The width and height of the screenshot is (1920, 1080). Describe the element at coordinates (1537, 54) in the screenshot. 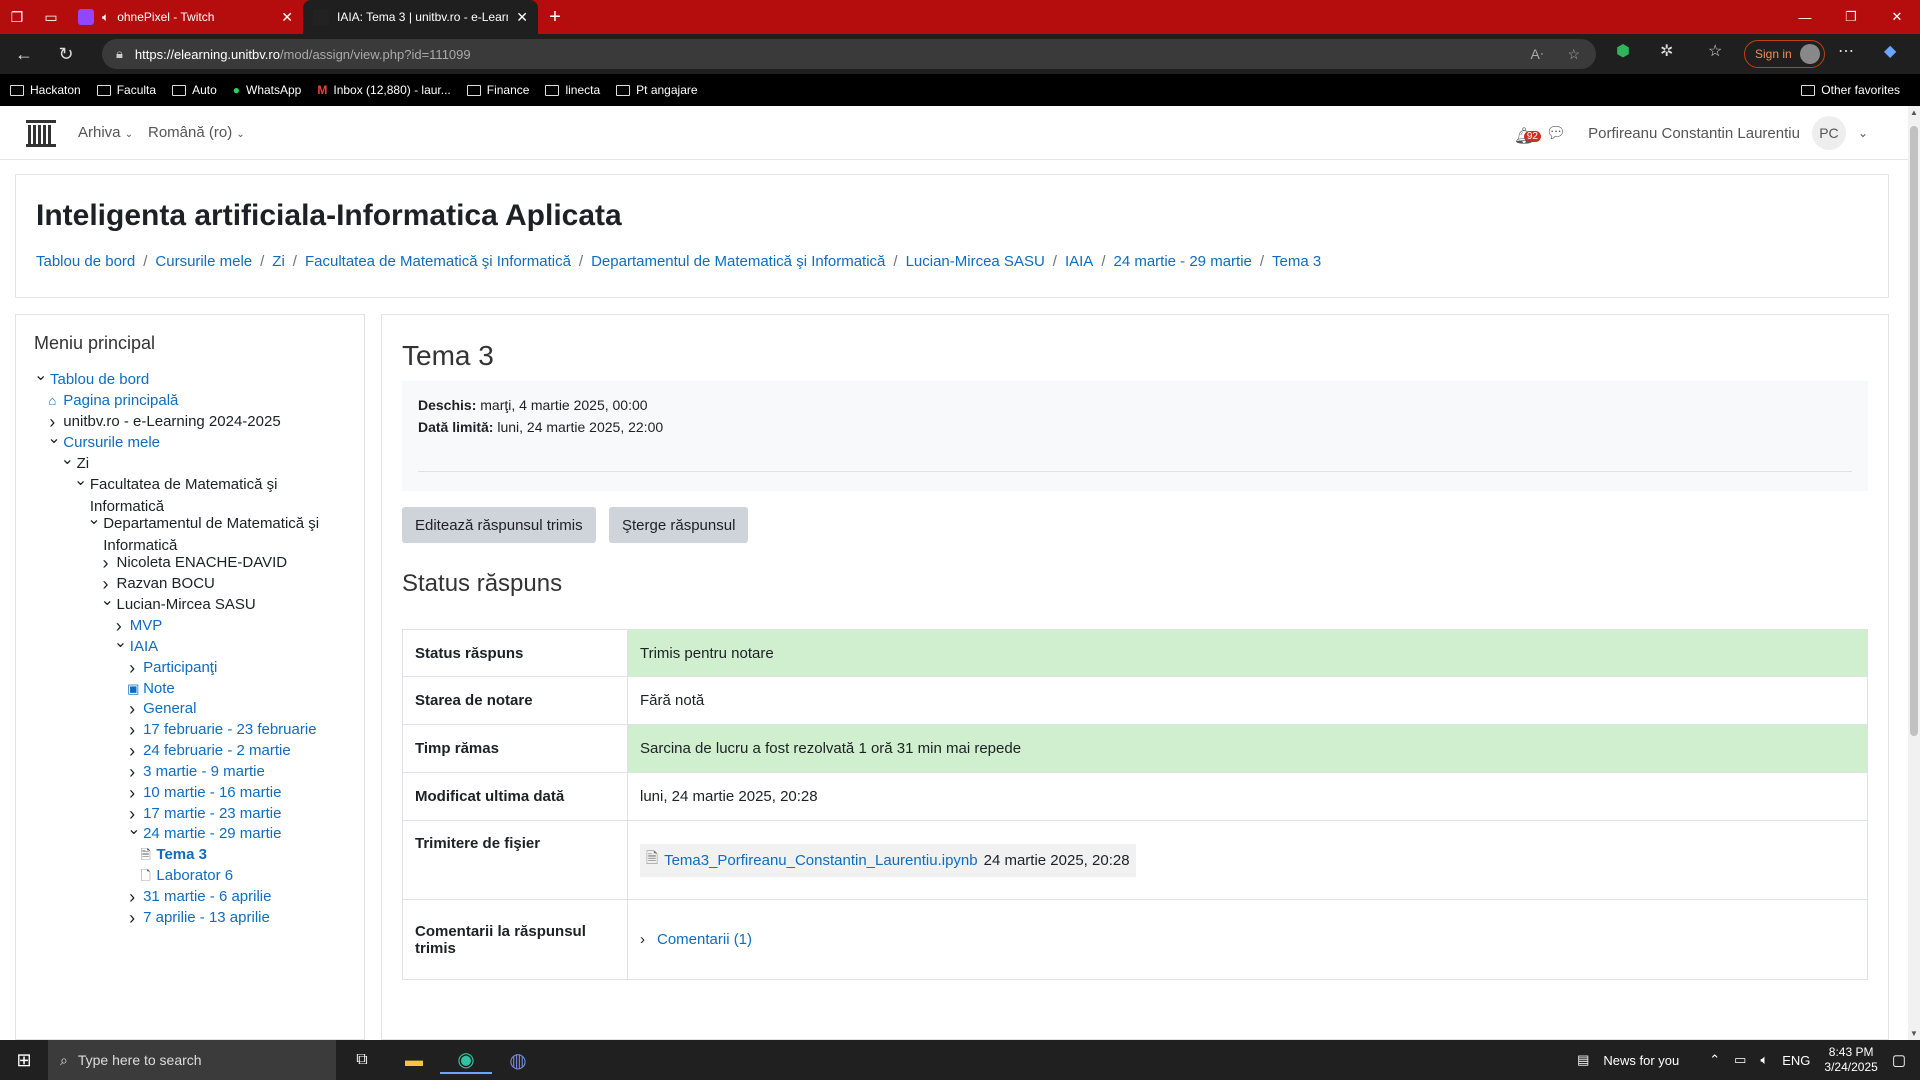

I see `read-aloud-icon: Aᐧ` at that location.